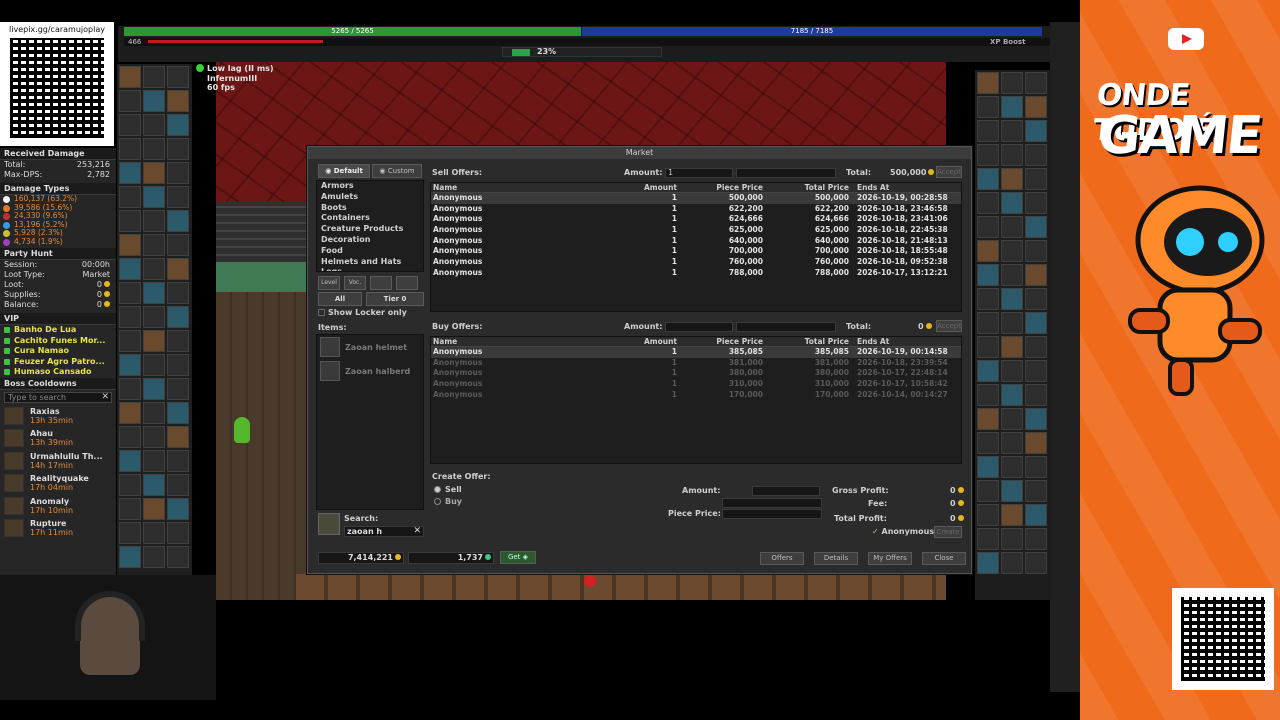 The image size is (1280, 720). I want to click on clear-search-icon: ✕, so click(417, 531).